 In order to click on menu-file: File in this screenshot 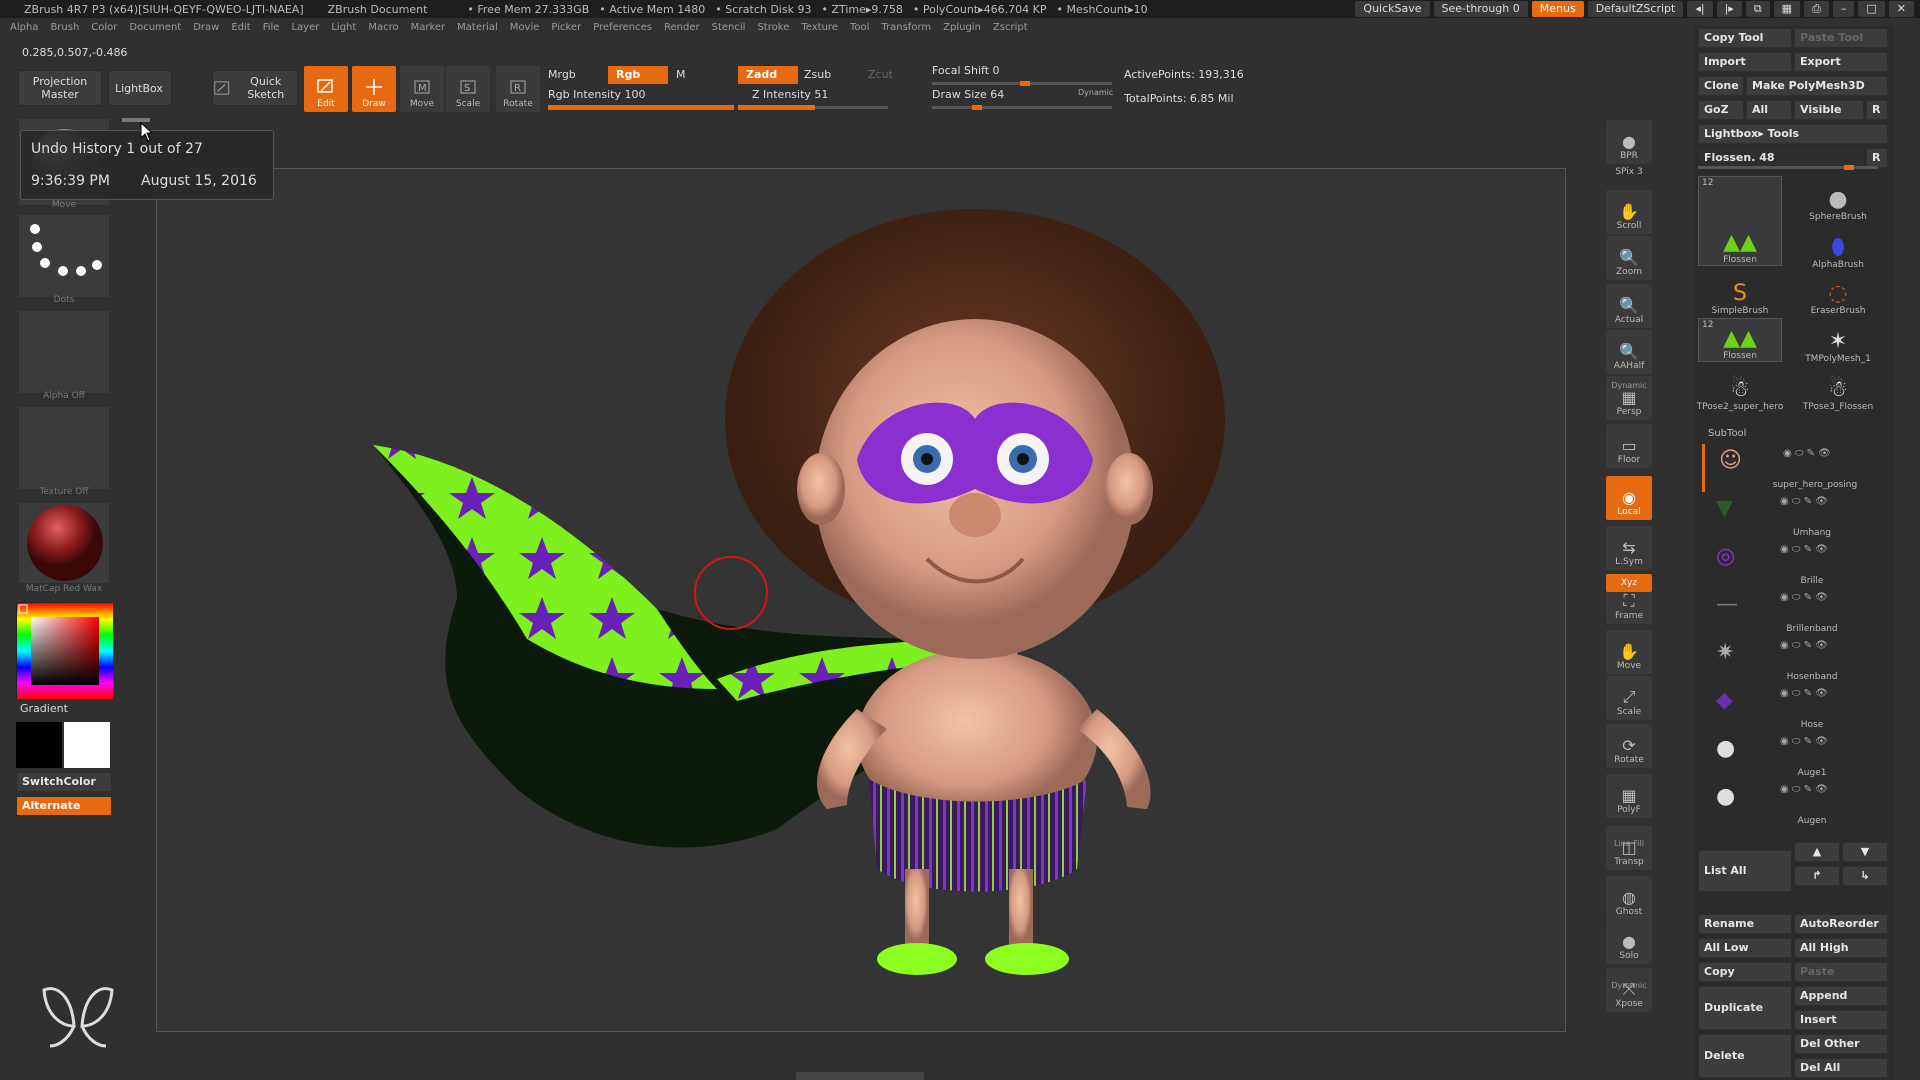, I will do `click(271, 29)`.